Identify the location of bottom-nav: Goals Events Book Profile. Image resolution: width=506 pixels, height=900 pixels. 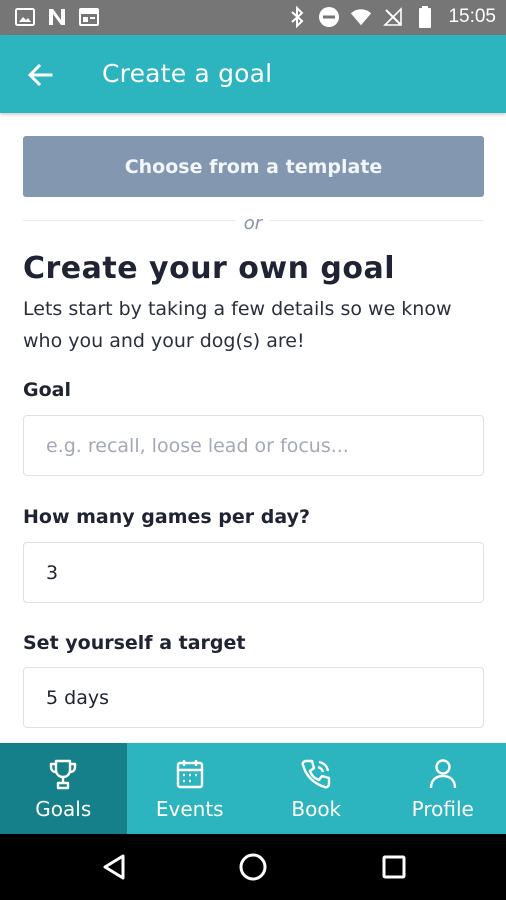
(253, 788).